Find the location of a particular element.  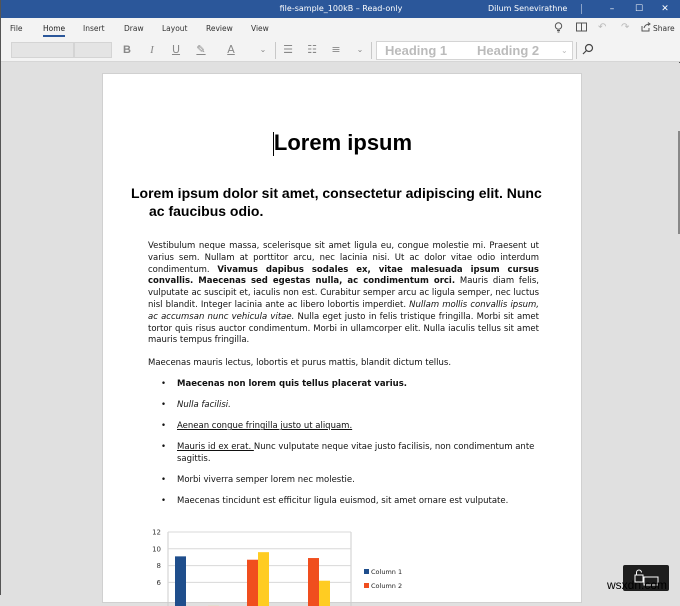

list-item: Morbi viverra semper lorem nec molestie. is located at coordinates (343, 481).